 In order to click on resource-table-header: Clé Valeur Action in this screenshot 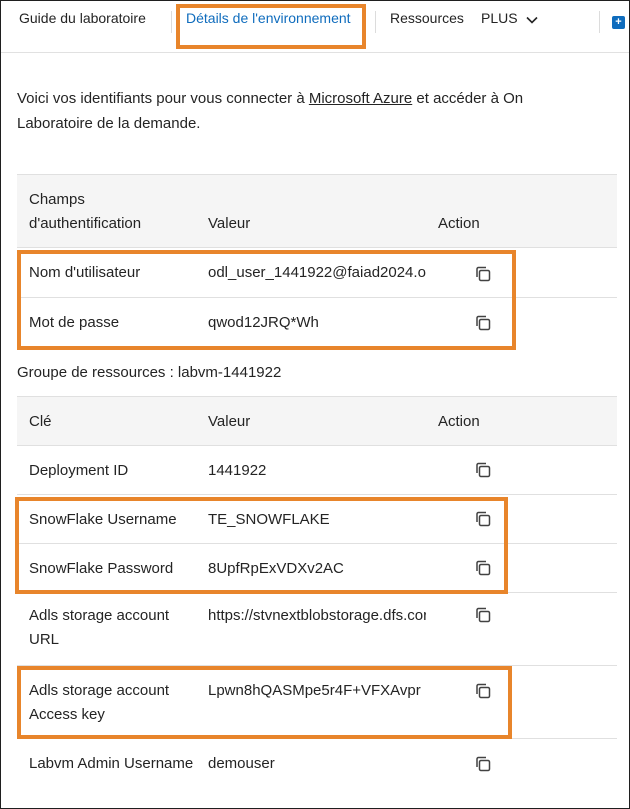, I will do `click(317, 421)`.